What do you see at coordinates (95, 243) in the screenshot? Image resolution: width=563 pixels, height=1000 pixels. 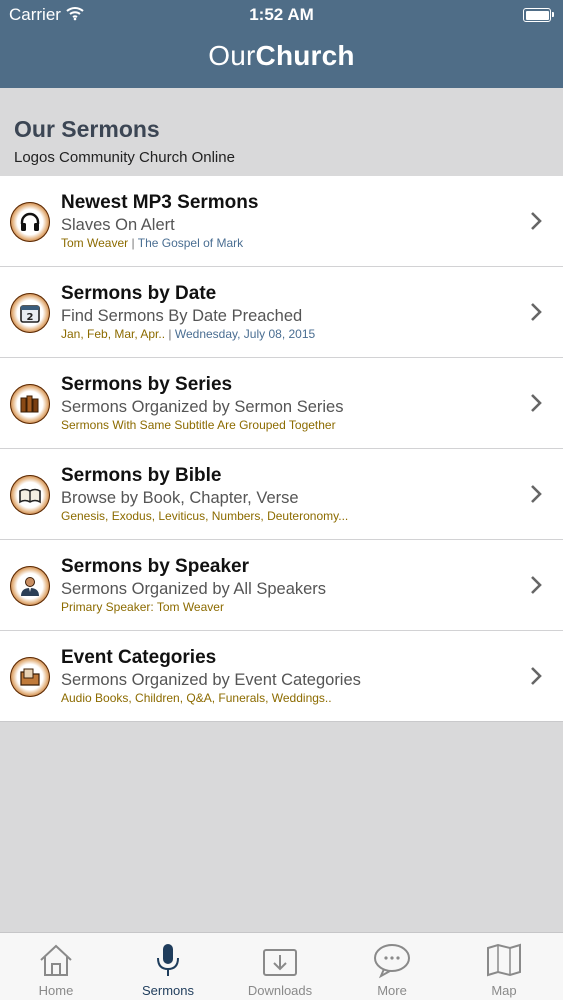 I see `meta-speaker: Tom Weaver` at bounding box center [95, 243].